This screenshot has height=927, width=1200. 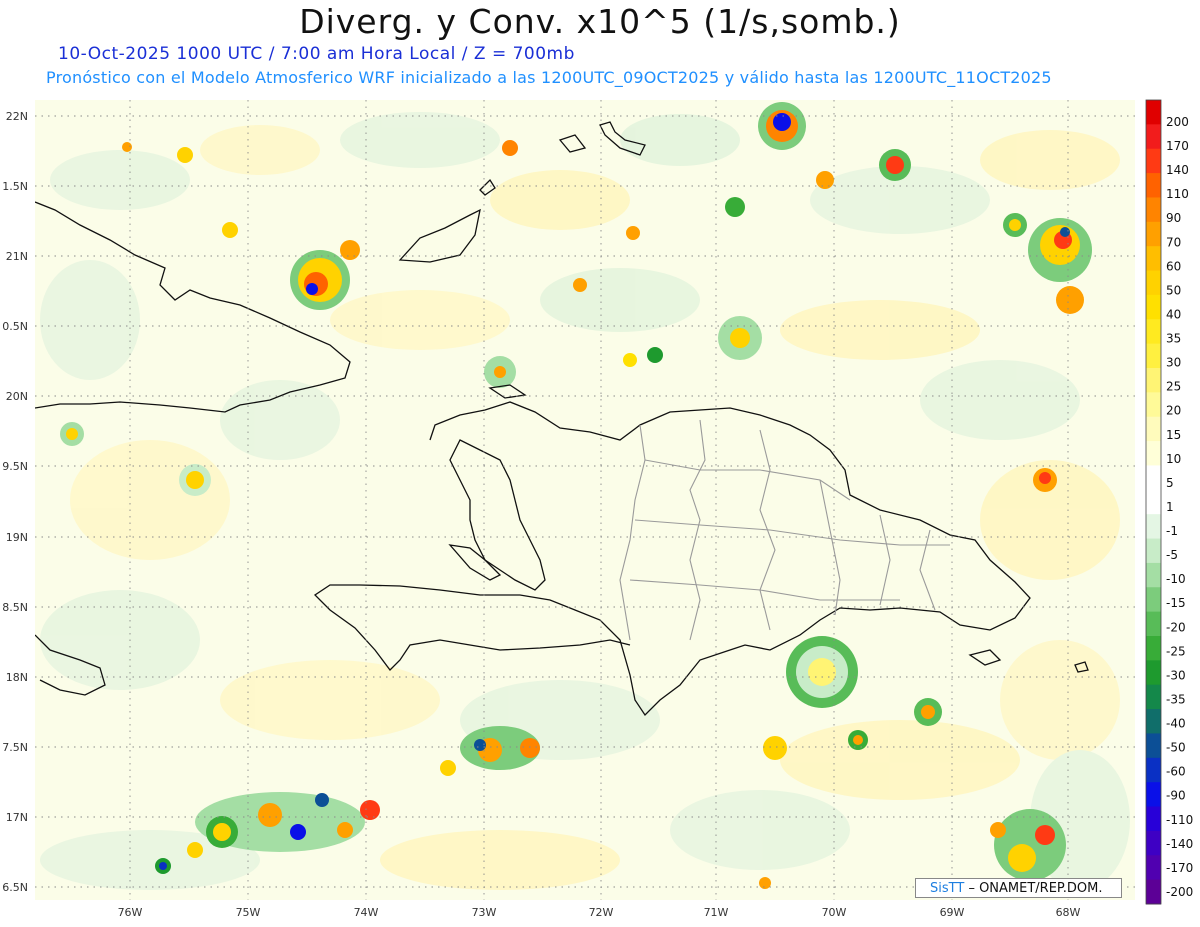 I want to click on colorbar-label: -10, so click(x=1176, y=579).